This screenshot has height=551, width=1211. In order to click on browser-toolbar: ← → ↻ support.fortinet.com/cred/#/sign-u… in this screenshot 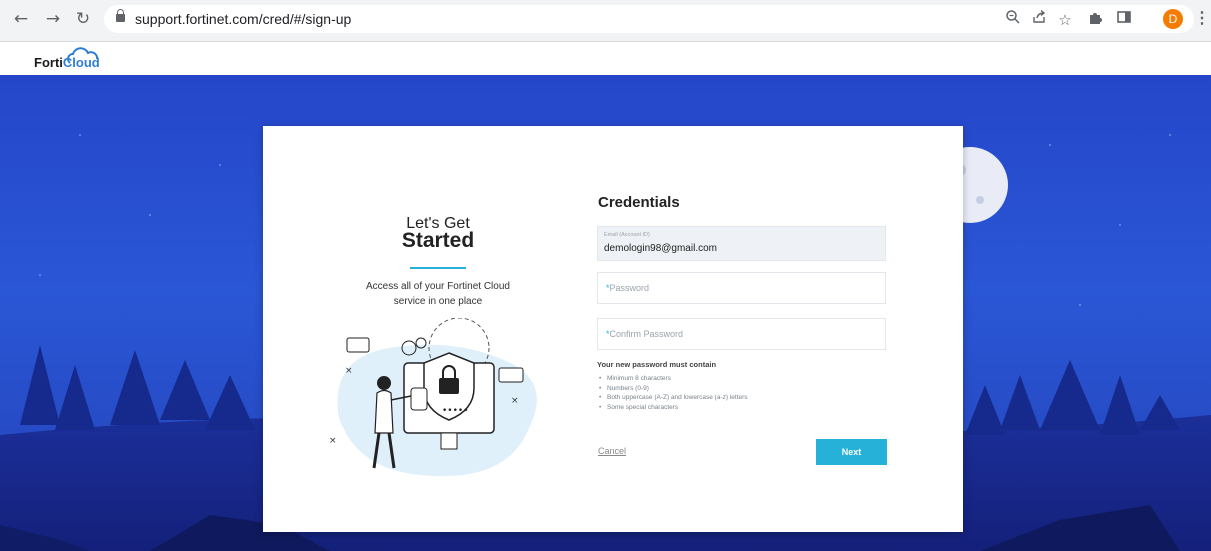, I will do `click(605, 21)`.